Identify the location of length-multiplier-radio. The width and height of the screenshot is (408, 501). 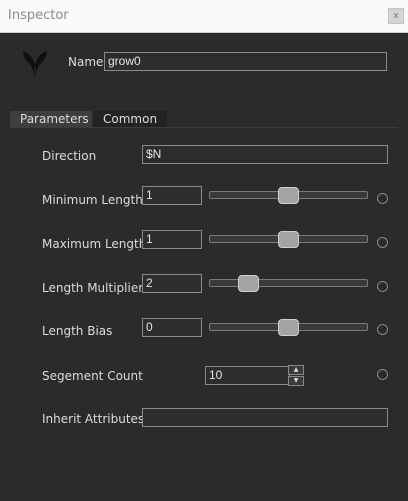
(382, 286).